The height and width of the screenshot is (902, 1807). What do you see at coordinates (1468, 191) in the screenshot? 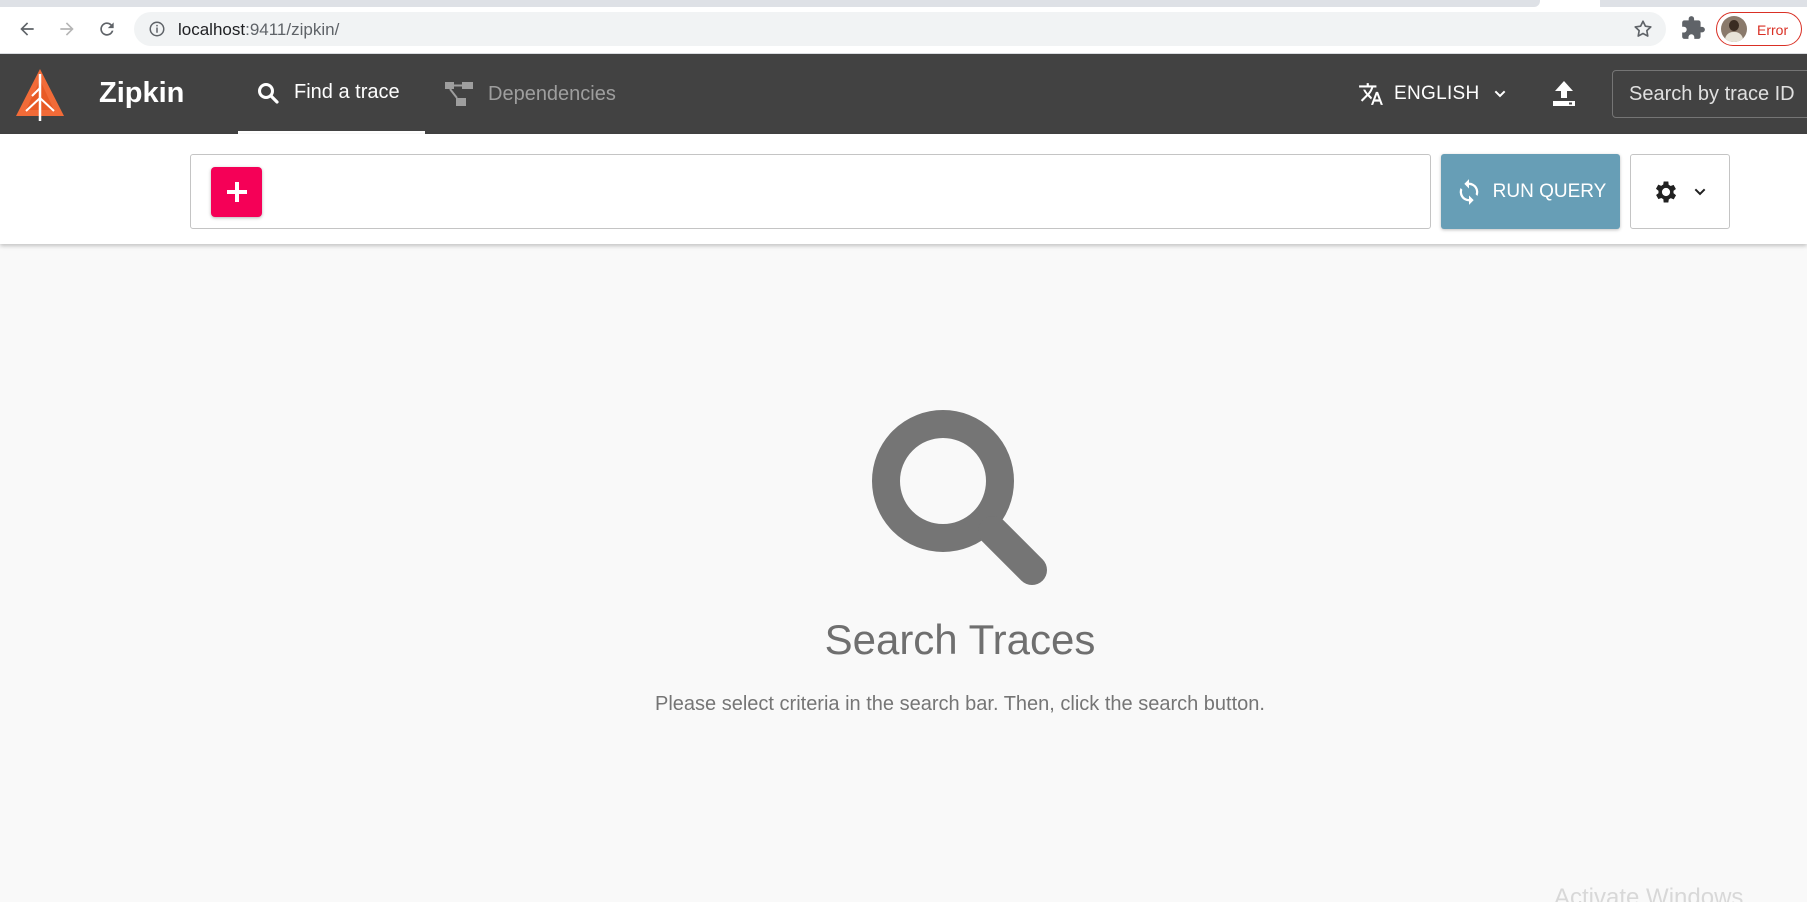
I see `sync-icon` at bounding box center [1468, 191].